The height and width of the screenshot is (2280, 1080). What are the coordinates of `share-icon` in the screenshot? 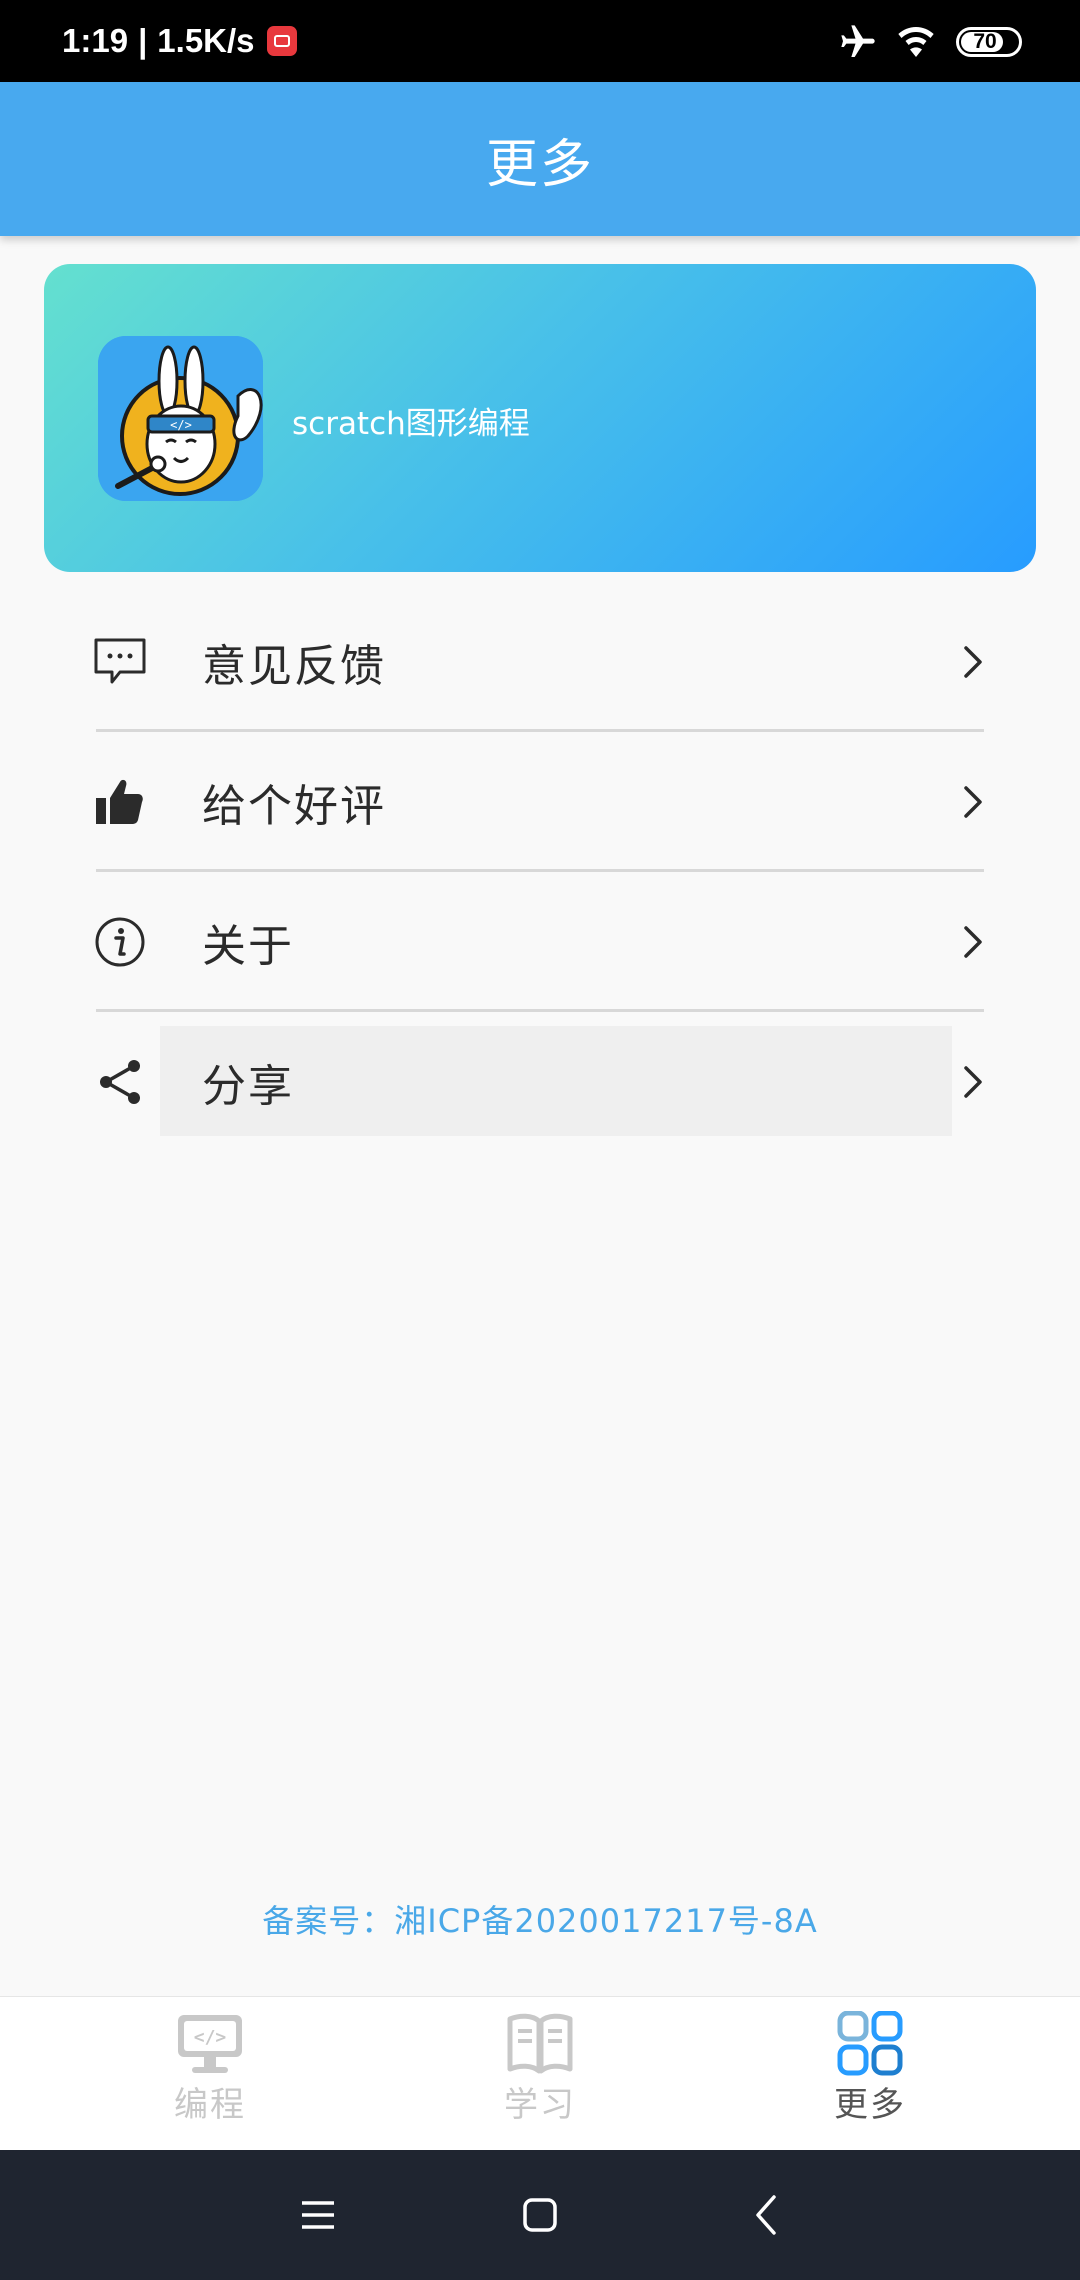 It's located at (120, 1082).